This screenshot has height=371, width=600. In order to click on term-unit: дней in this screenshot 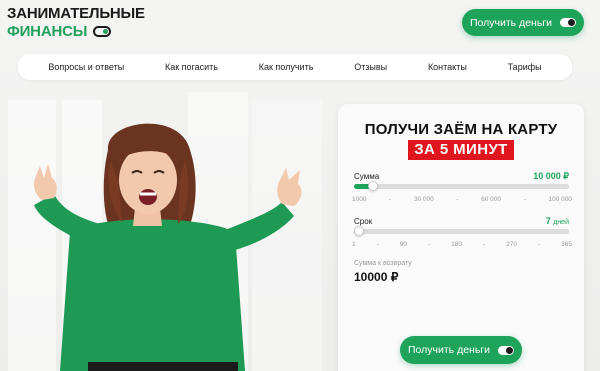, I will do `click(561, 222)`.